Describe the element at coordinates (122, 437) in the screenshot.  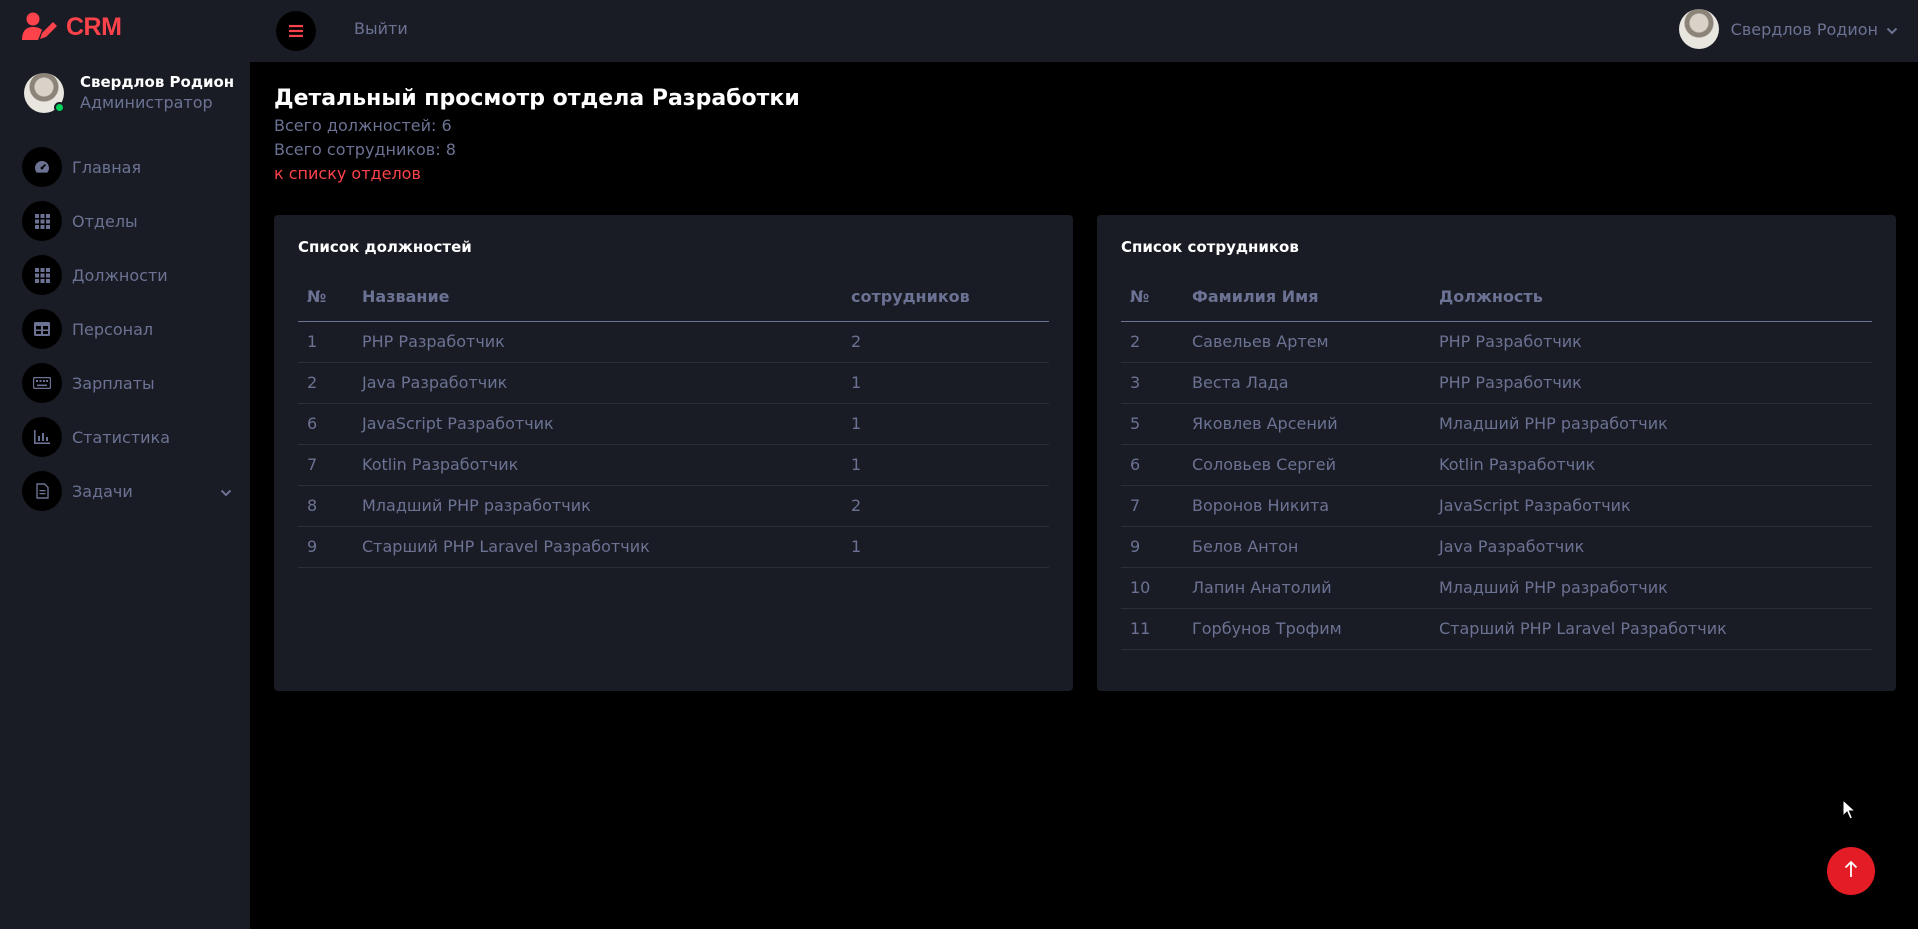
I see `sidebar-item-statistics: Статистика` at that location.